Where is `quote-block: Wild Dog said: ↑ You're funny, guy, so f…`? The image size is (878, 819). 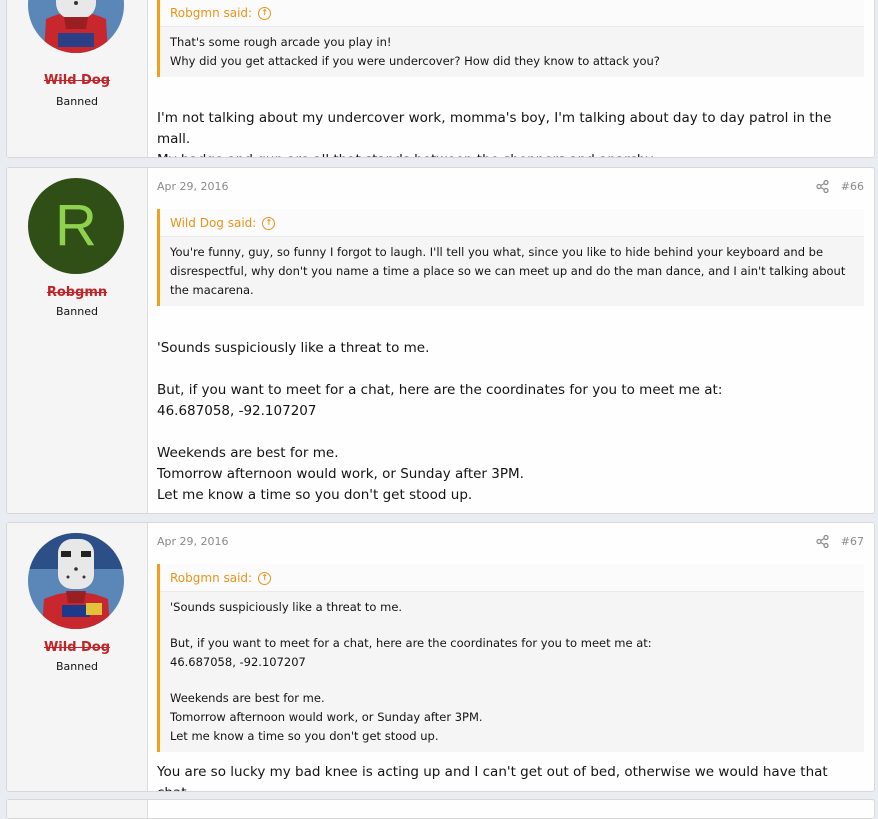 quote-block: Wild Dog said: ↑ You're funny, guy, so f… is located at coordinates (510, 257).